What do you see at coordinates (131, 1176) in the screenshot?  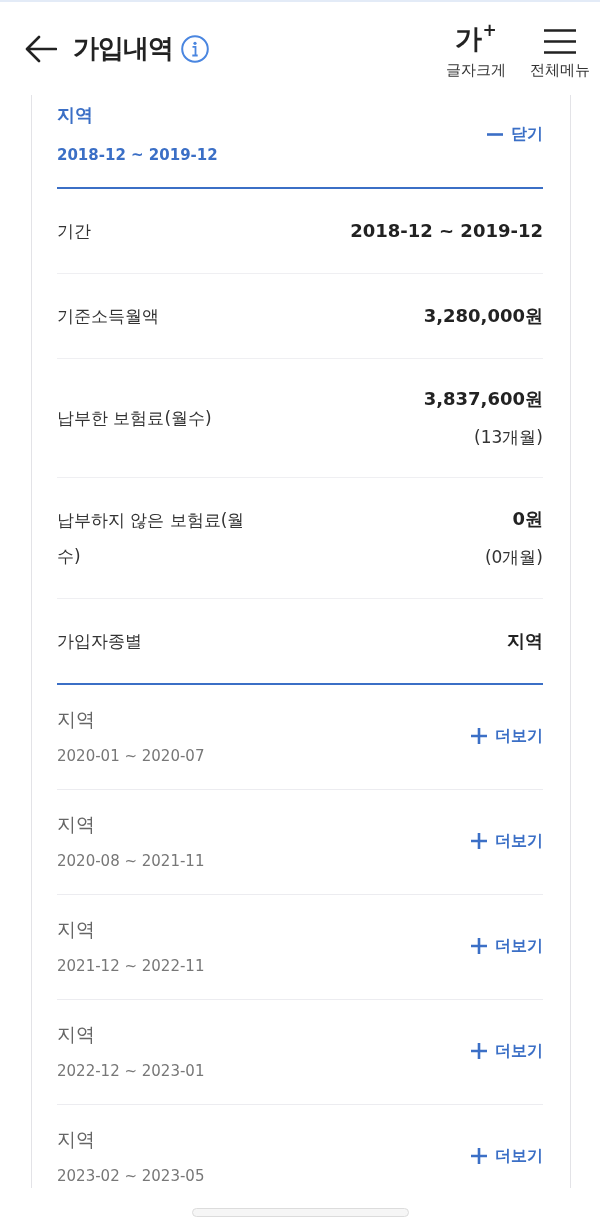 I see `period-range: 2023-02 ~ 2023-05` at bounding box center [131, 1176].